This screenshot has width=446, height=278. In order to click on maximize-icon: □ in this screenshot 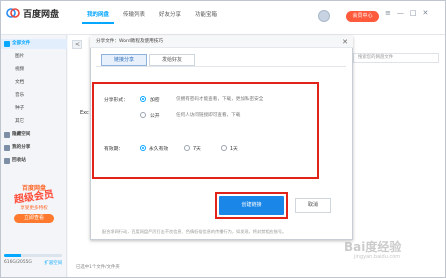, I will do `click(413, 15)`.